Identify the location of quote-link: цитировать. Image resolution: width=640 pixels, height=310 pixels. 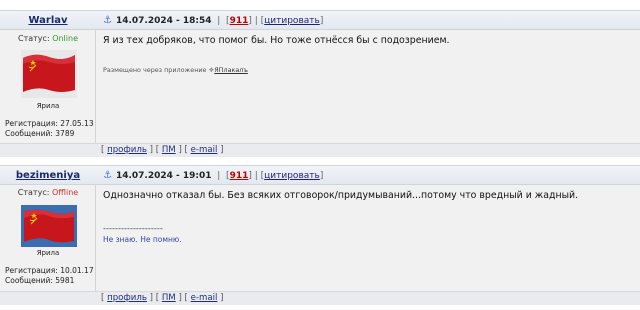
(292, 176).